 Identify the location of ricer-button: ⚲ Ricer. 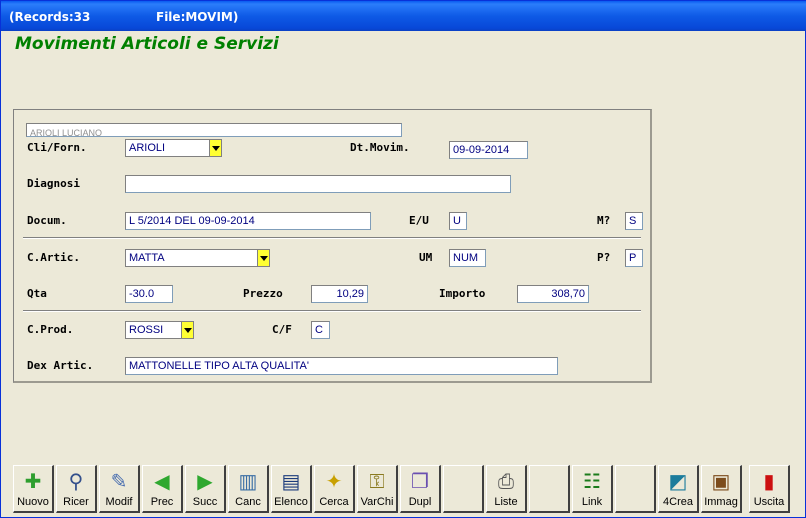
(76, 489).